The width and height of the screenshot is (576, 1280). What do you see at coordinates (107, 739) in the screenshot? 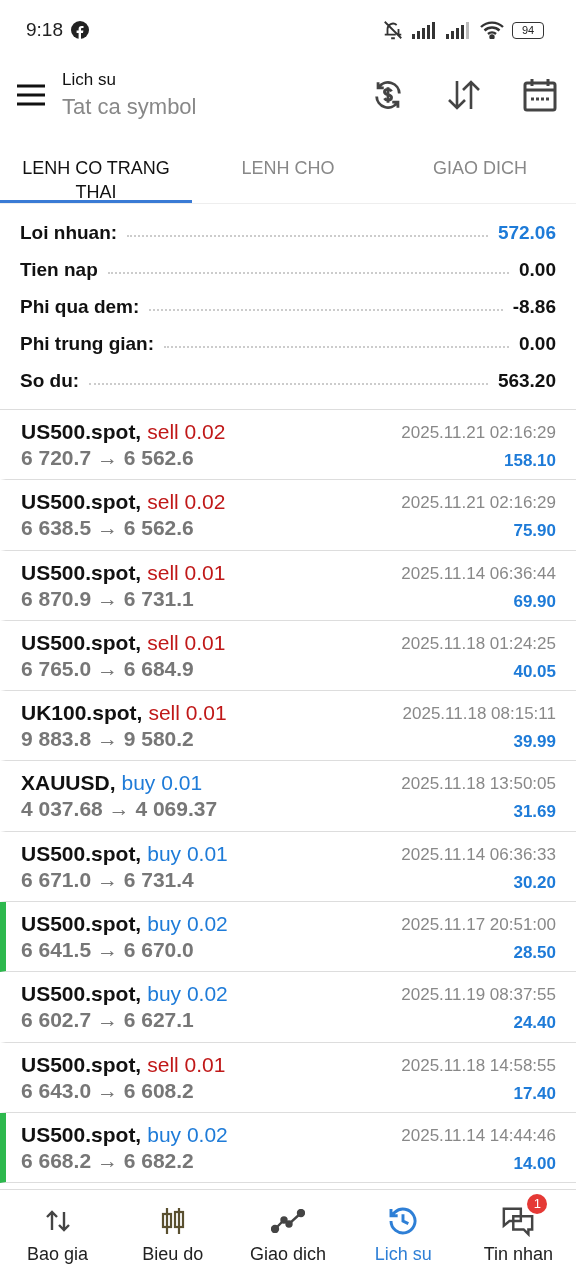
I see `deal-prices: 9 883.8 → 9 580.2` at bounding box center [107, 739].